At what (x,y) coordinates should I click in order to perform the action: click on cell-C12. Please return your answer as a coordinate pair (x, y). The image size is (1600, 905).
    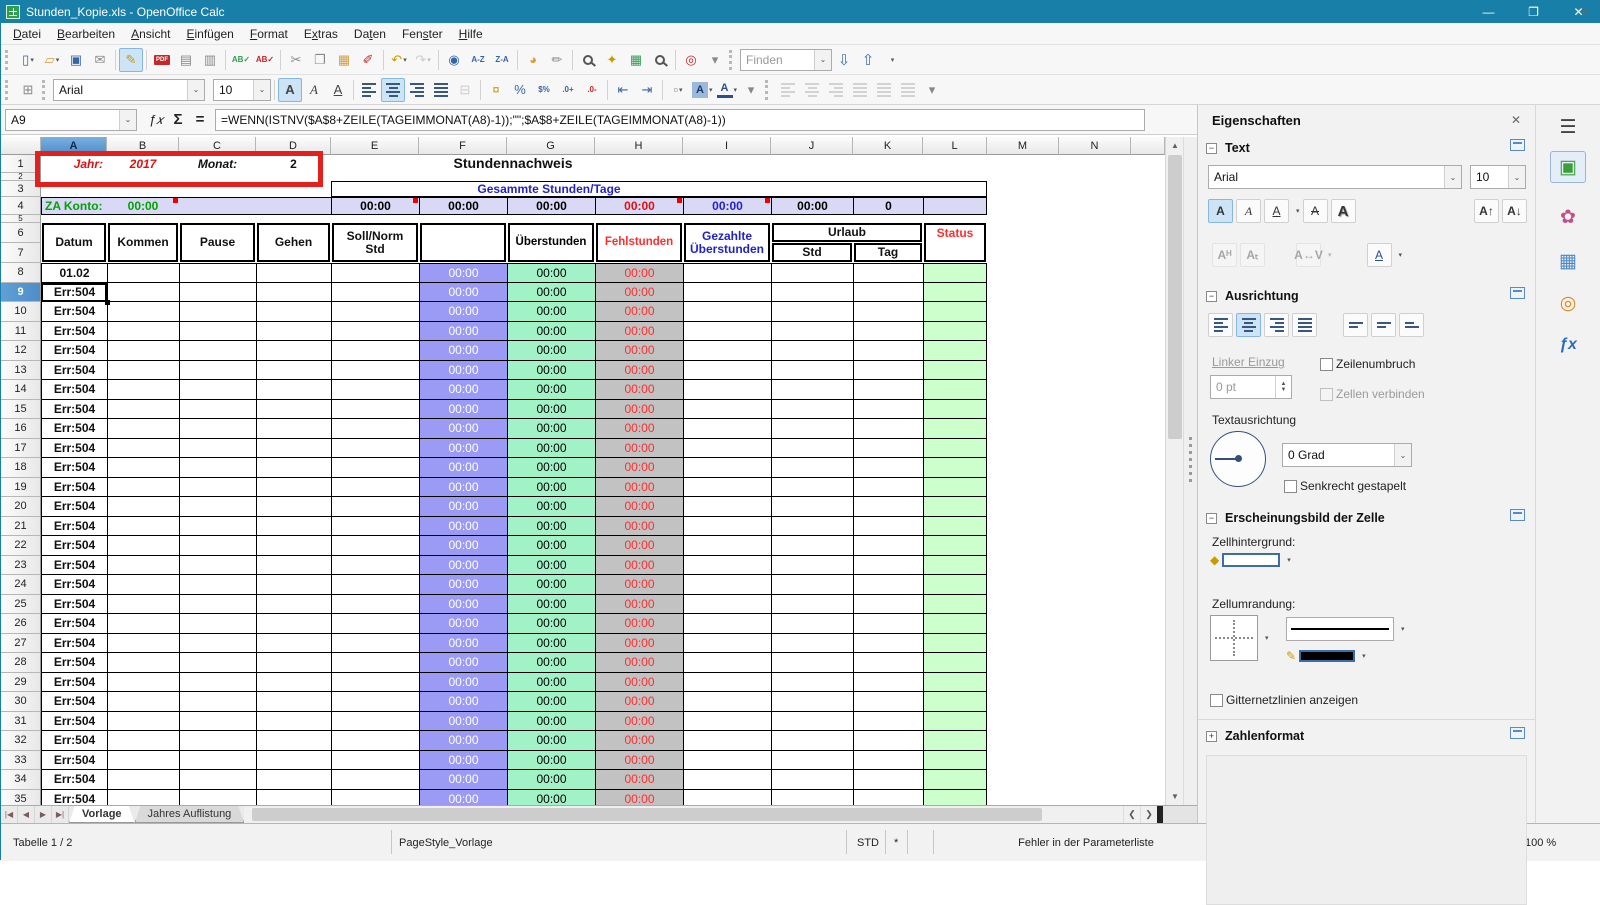
    Looking at the image, I should click on (217, 351).